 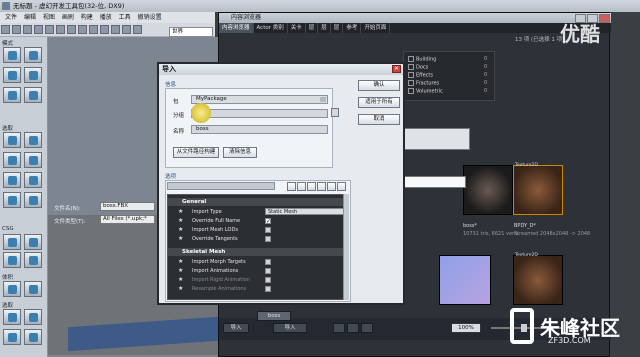 What do you see at coordinates (106, 17) in the screenshot?
I see `menu-play: 播放` at bounding box center [106, 17].